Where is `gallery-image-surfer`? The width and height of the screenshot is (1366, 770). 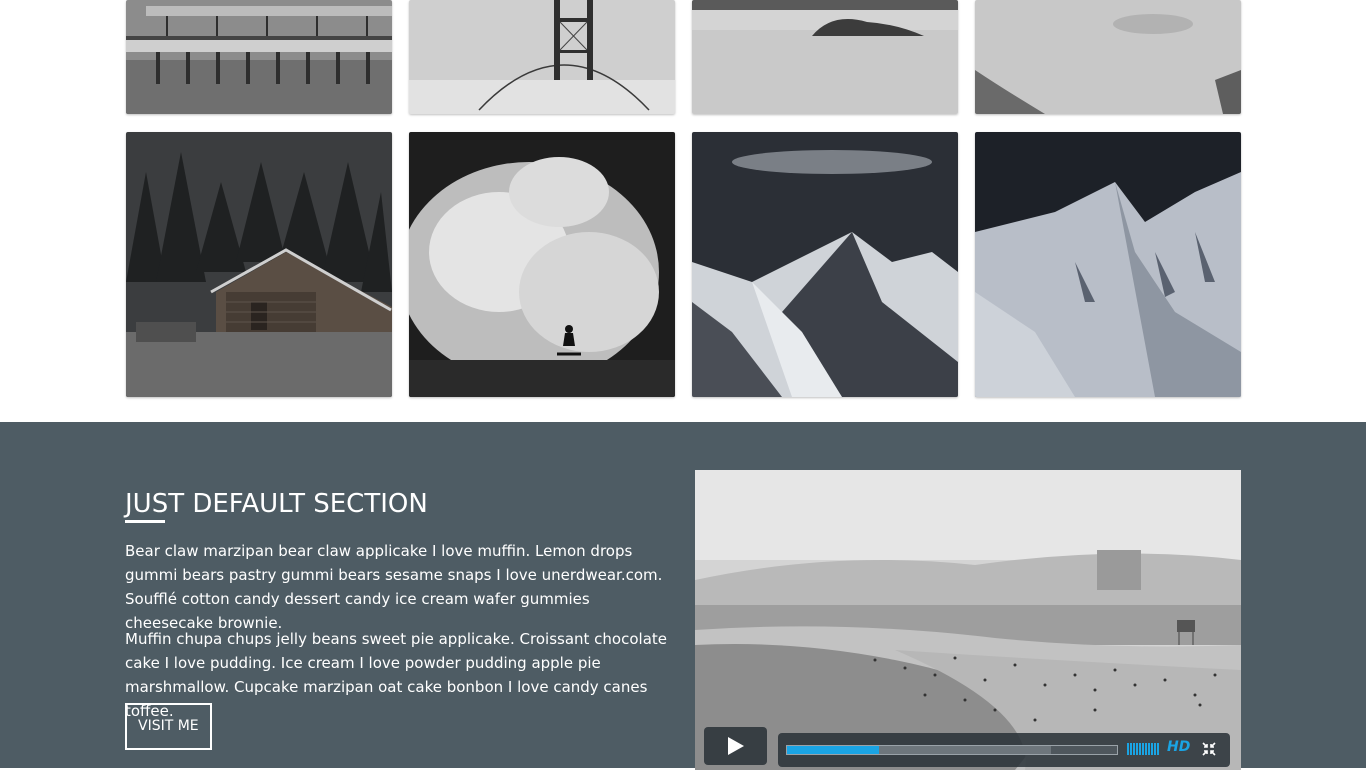 gallery-image-surfer is located at coordinates (542, 264).